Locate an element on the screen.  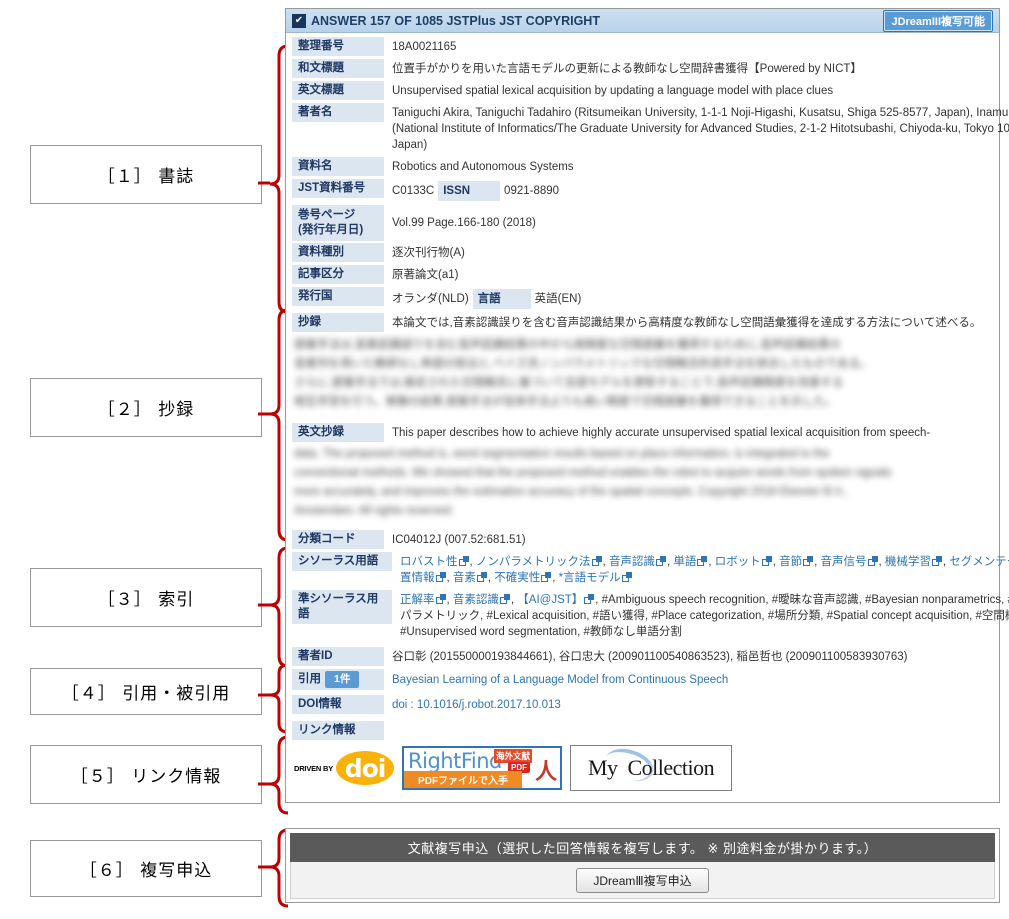
thesaurus-term-link: 音素認識 is located at coordinates (476, 600).